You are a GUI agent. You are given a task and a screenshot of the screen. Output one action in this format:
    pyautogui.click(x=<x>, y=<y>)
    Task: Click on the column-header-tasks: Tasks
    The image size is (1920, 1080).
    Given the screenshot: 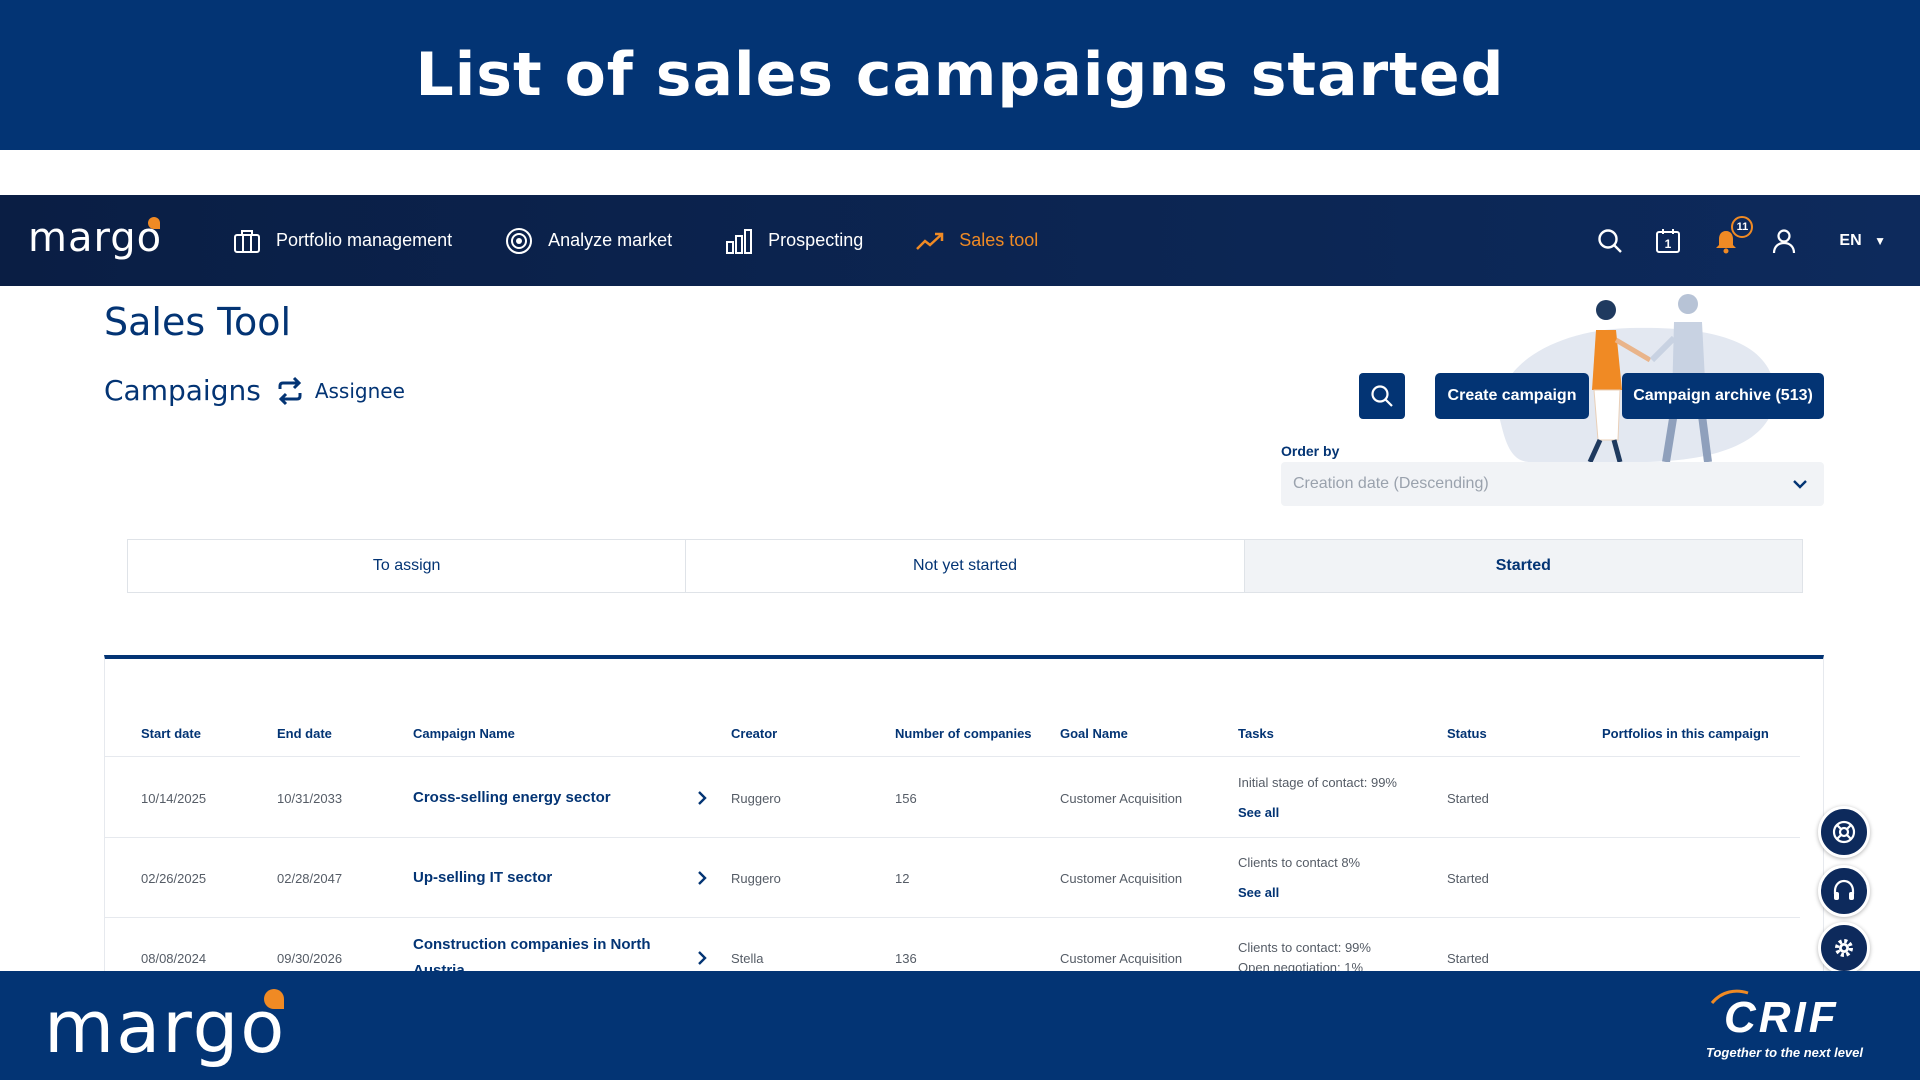 What is the action you would take?
    pyautogui.click(x=1256, y=733)
    